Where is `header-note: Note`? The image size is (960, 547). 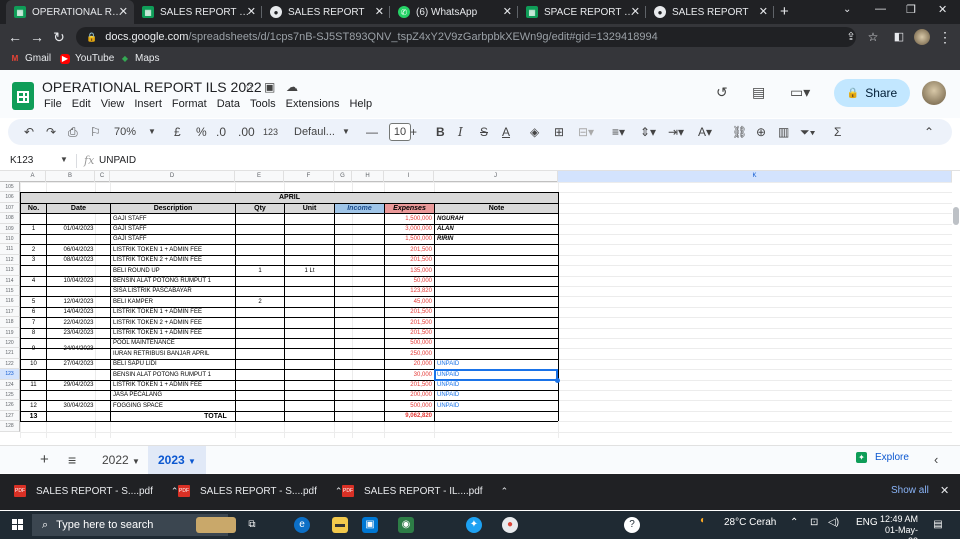 header-note: Note is located at coordinates (496, 208).